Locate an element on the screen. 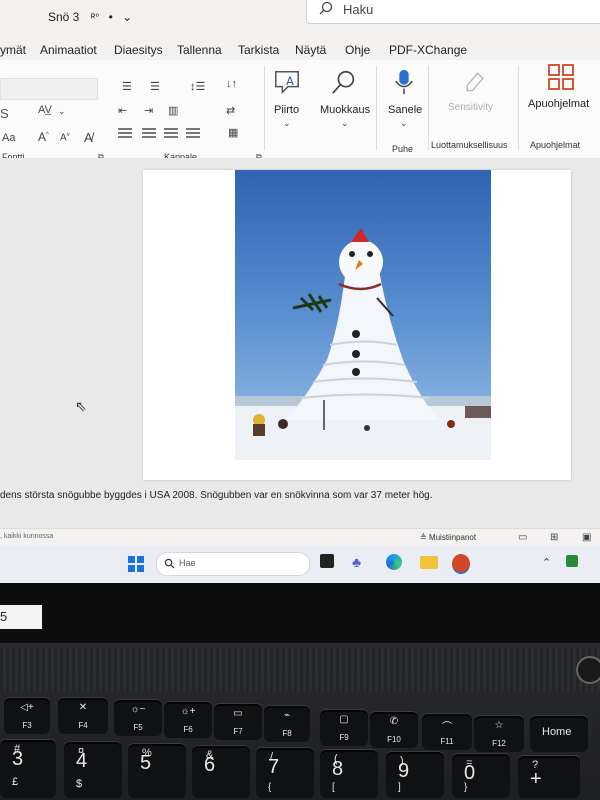 This screenshot has height=800, width=600. powerpoint-icon is located at coordinates (461, 564).